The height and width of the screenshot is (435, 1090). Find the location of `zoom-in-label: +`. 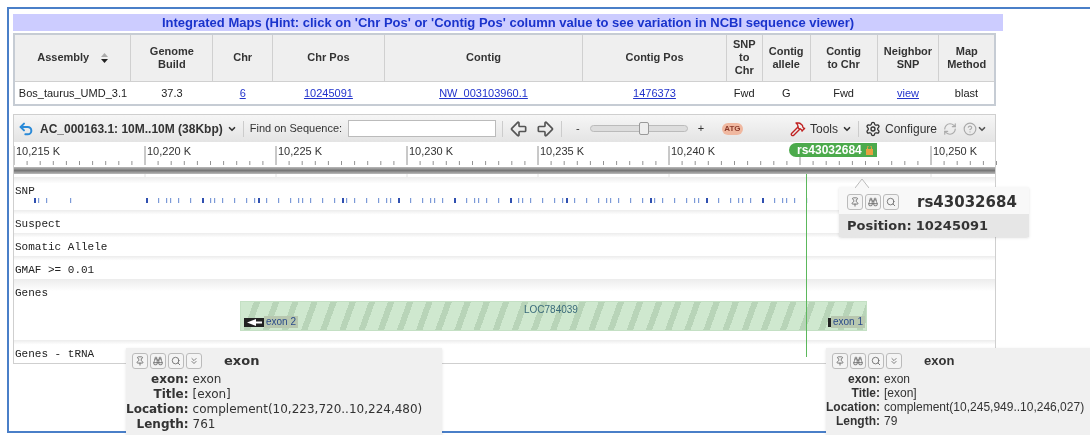

zoom-in-label: + is located at coordinates (701, 128).